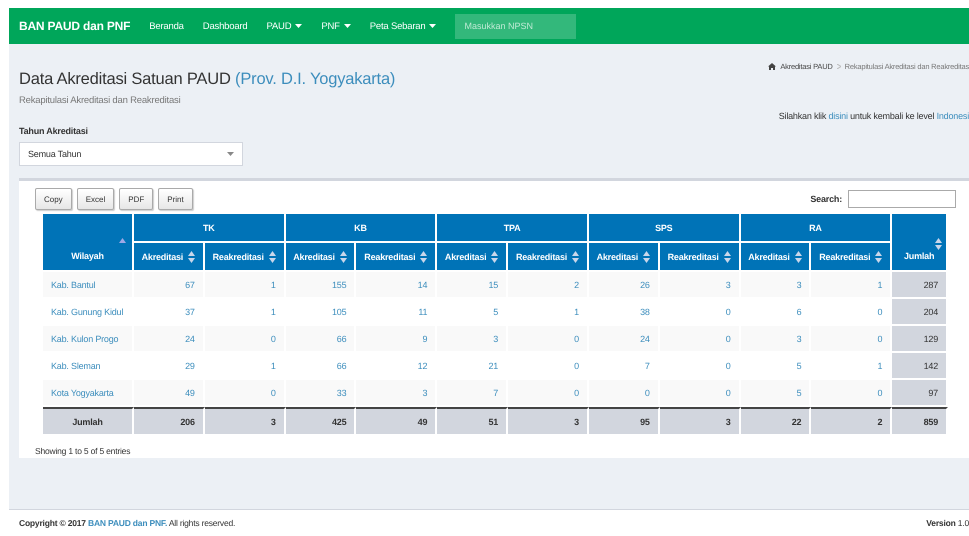  I want to click on table-cell: 287, so click(920, 285).